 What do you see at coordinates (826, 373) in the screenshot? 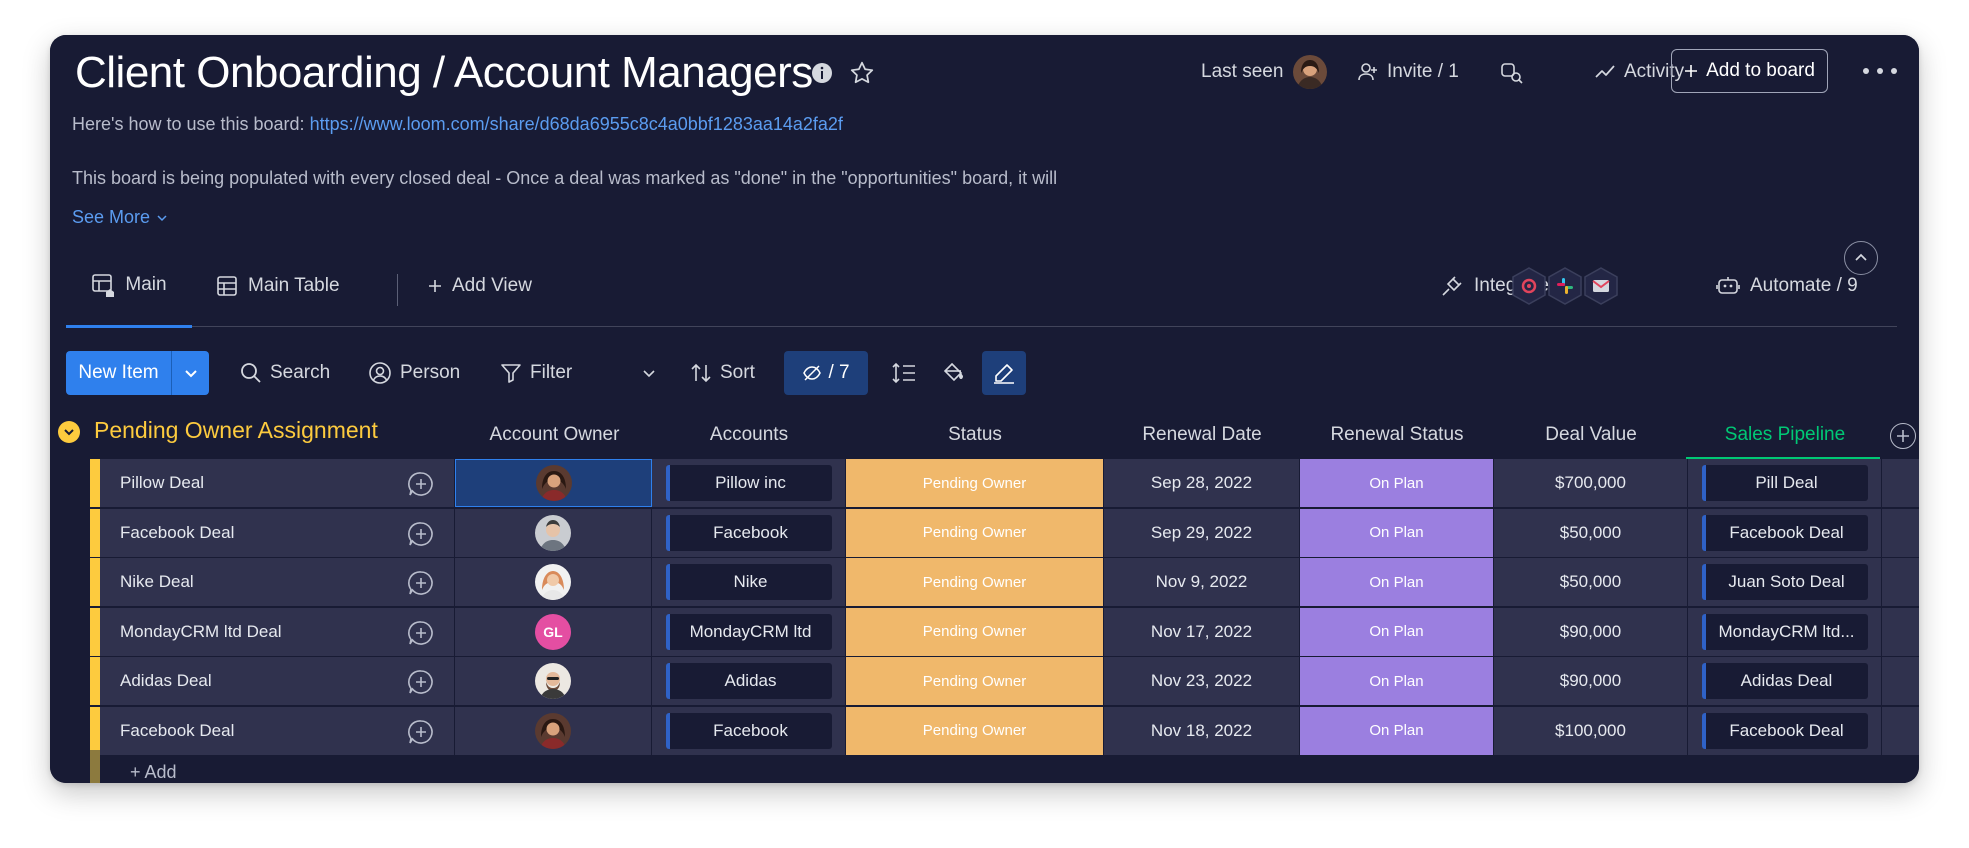
I see `hidden-columns-button: / 7` at bounding box center [826, 373].